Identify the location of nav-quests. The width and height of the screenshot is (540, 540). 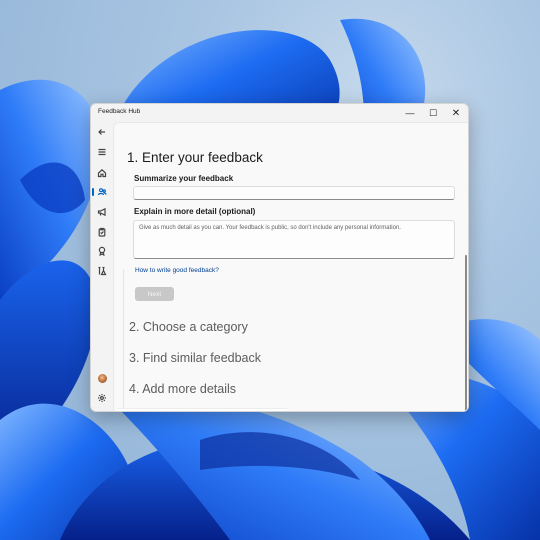
(102, 232).